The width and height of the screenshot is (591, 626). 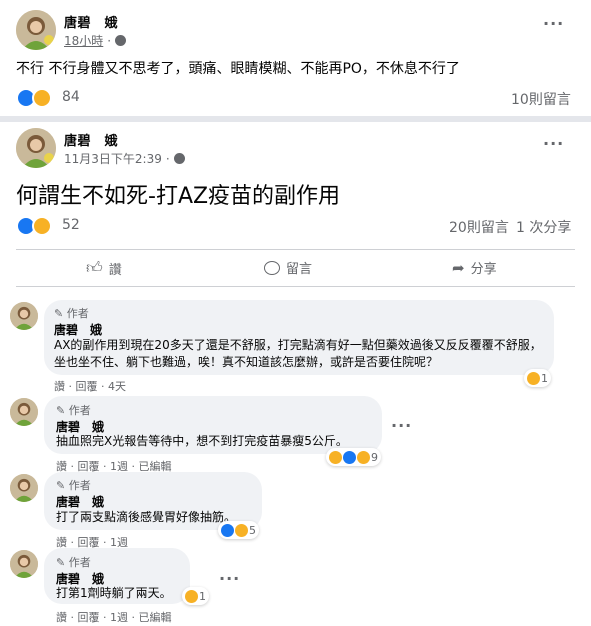 What do you see at coordinates (104, 268) in the screenshot?
I see `like-button: 👍︎ 讚` at bounding box center [104, 268].